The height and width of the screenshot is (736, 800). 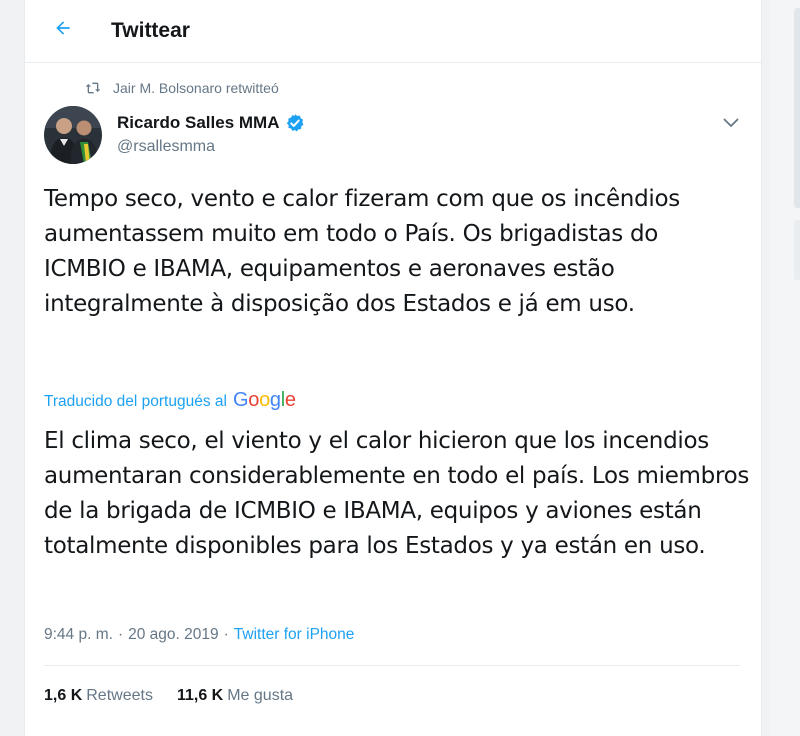 I want to click on author-name-row: Ricardo Salles MMA, so click(x=211, y=123).